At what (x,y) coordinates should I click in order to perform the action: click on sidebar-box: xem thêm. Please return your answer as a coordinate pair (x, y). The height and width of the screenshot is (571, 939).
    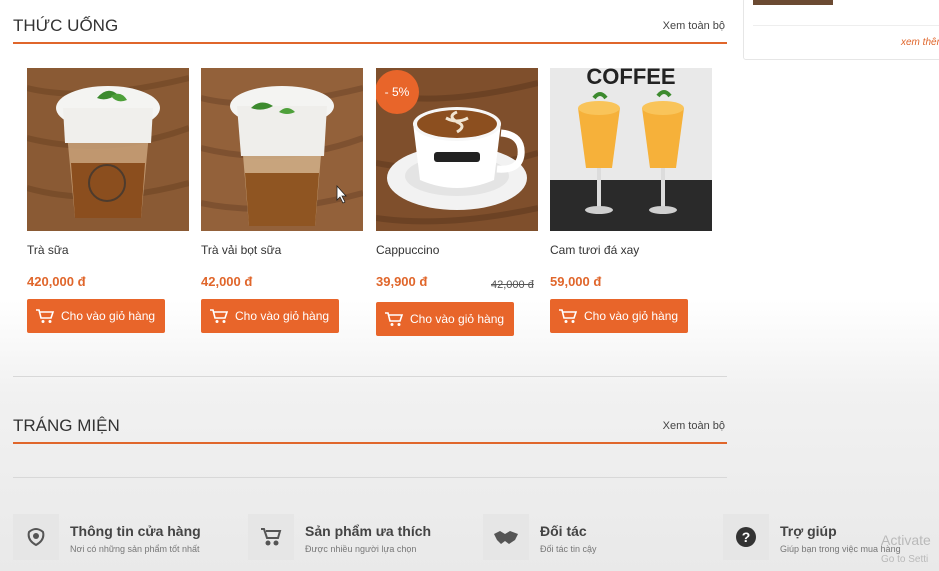
    Looking at the image, I should click on (841, 30).